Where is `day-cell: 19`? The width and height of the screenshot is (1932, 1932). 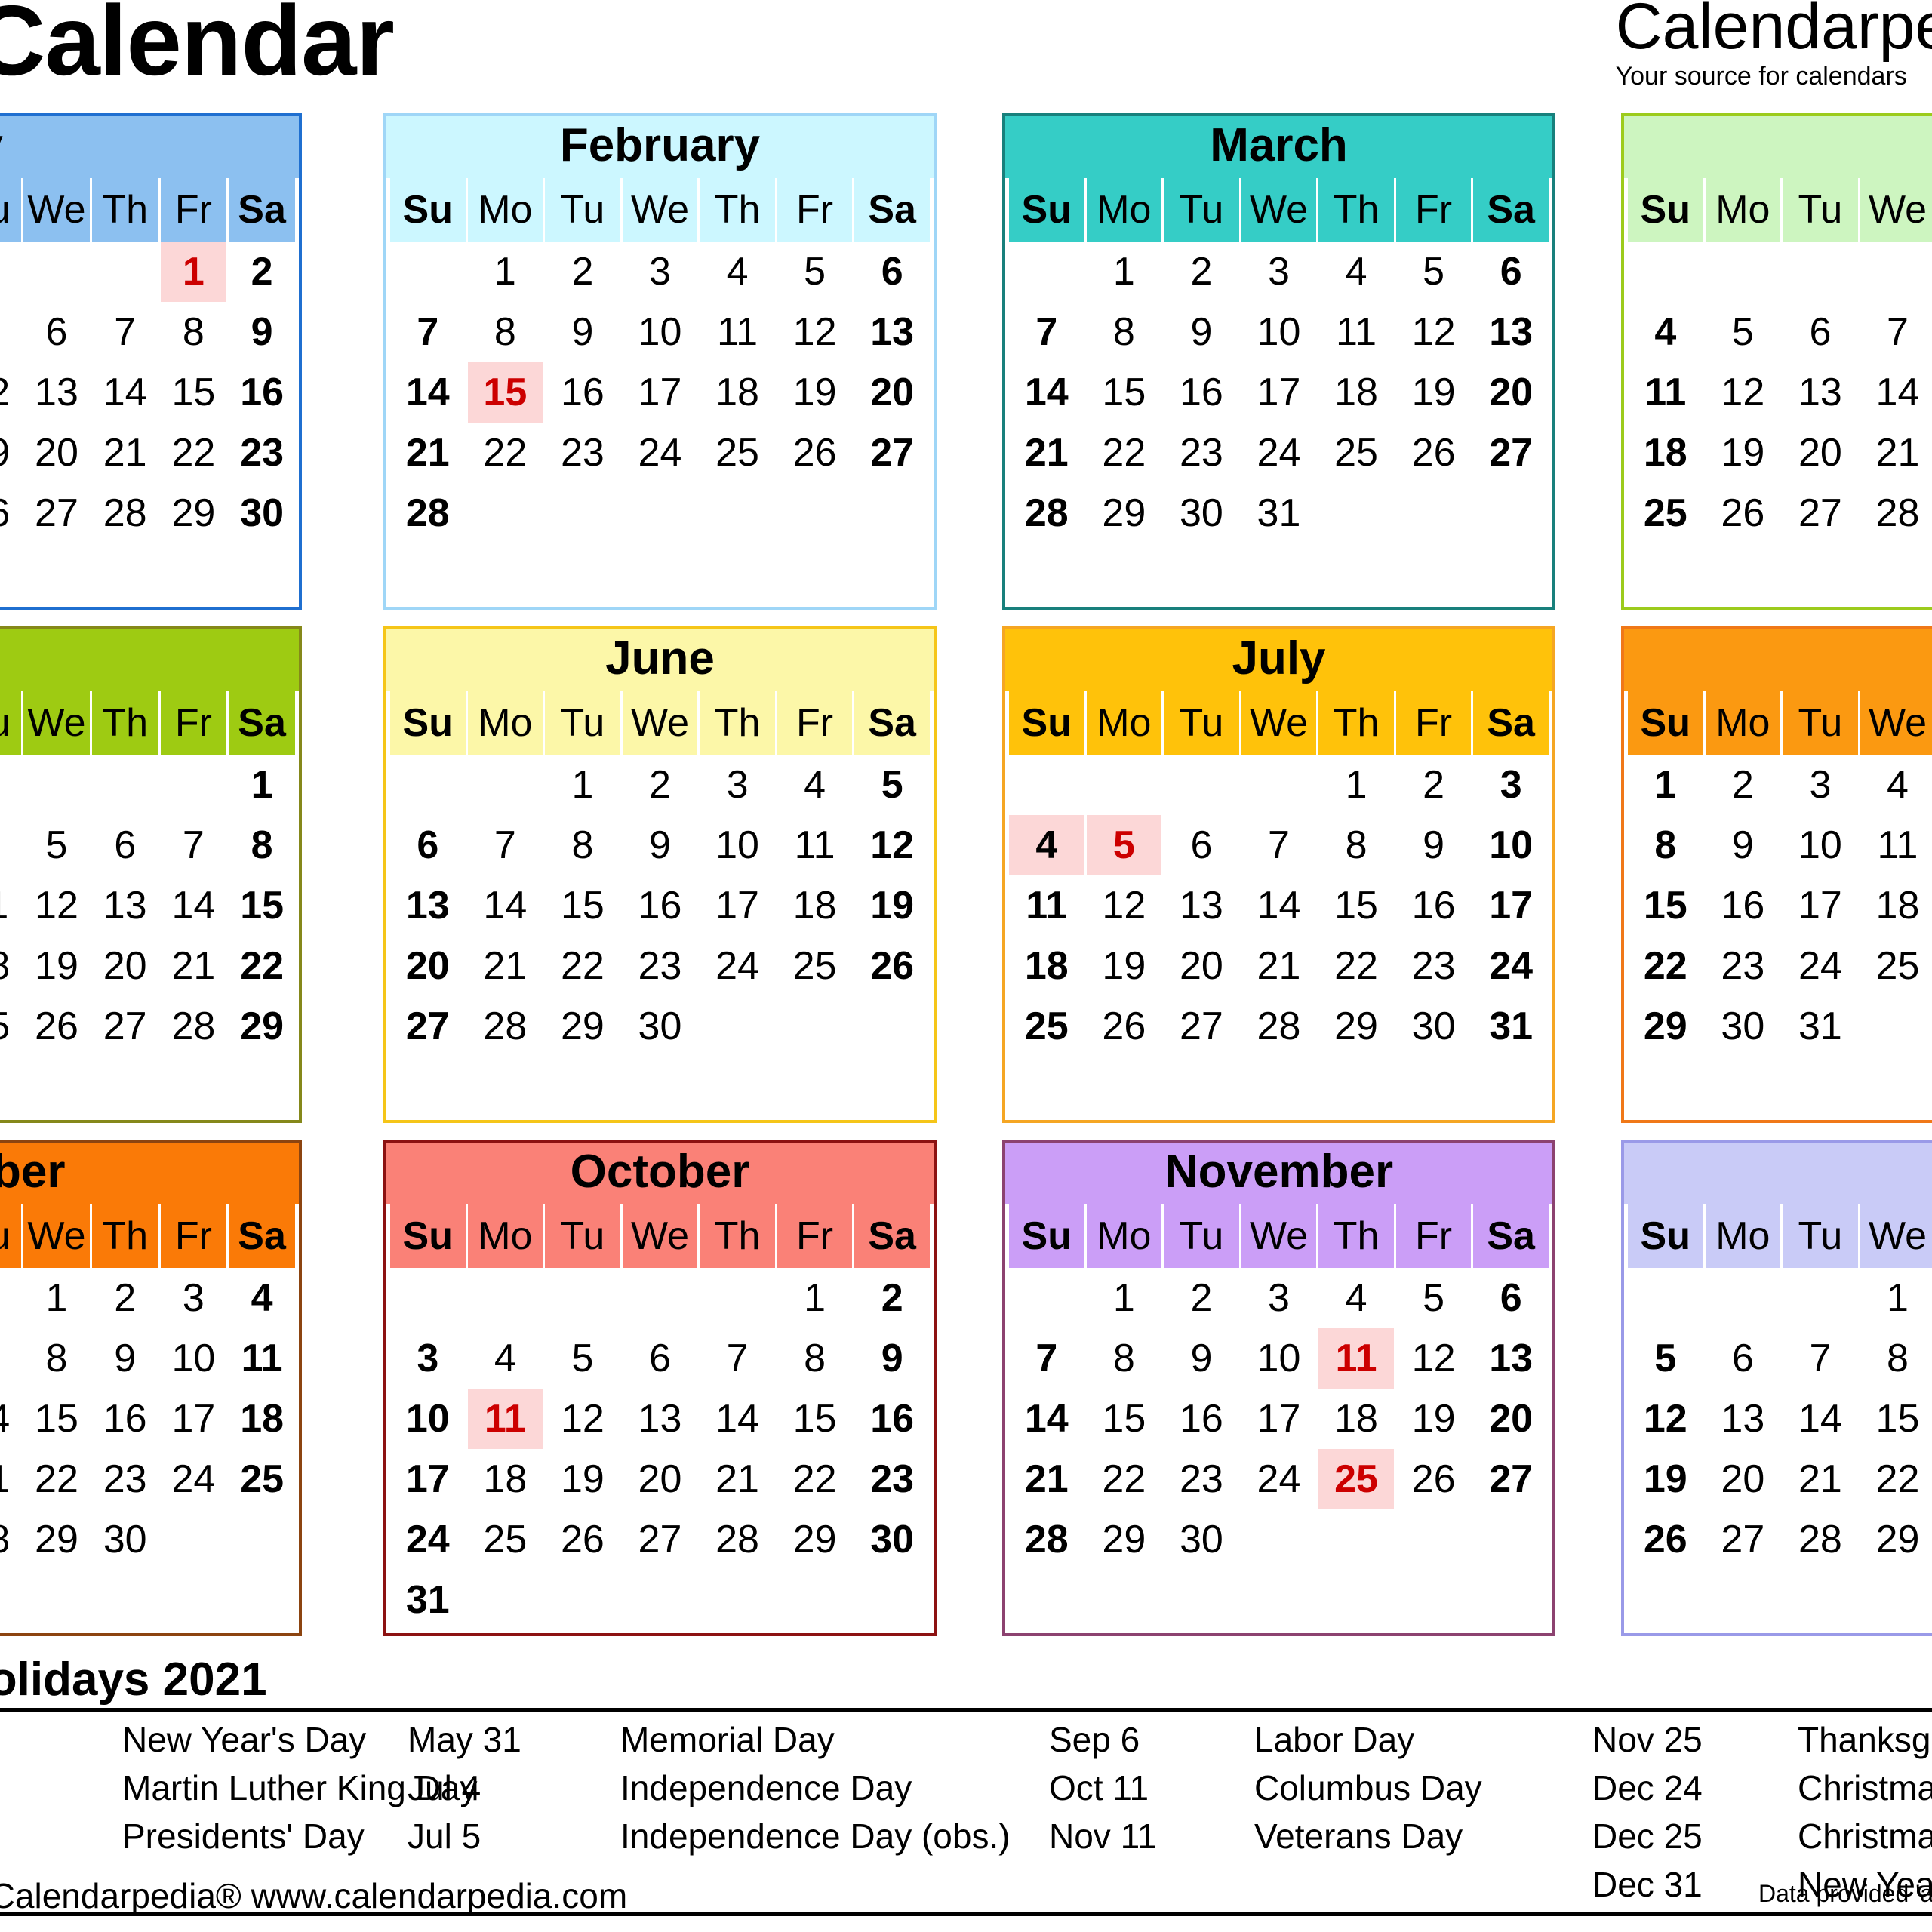 day-cell: 19 is located at coordinates (56, 966).